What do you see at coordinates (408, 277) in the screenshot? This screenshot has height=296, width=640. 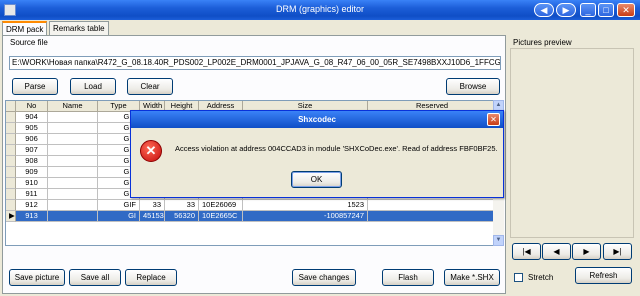 I see `flash-button: Flash` at bounding box center [408, 277].